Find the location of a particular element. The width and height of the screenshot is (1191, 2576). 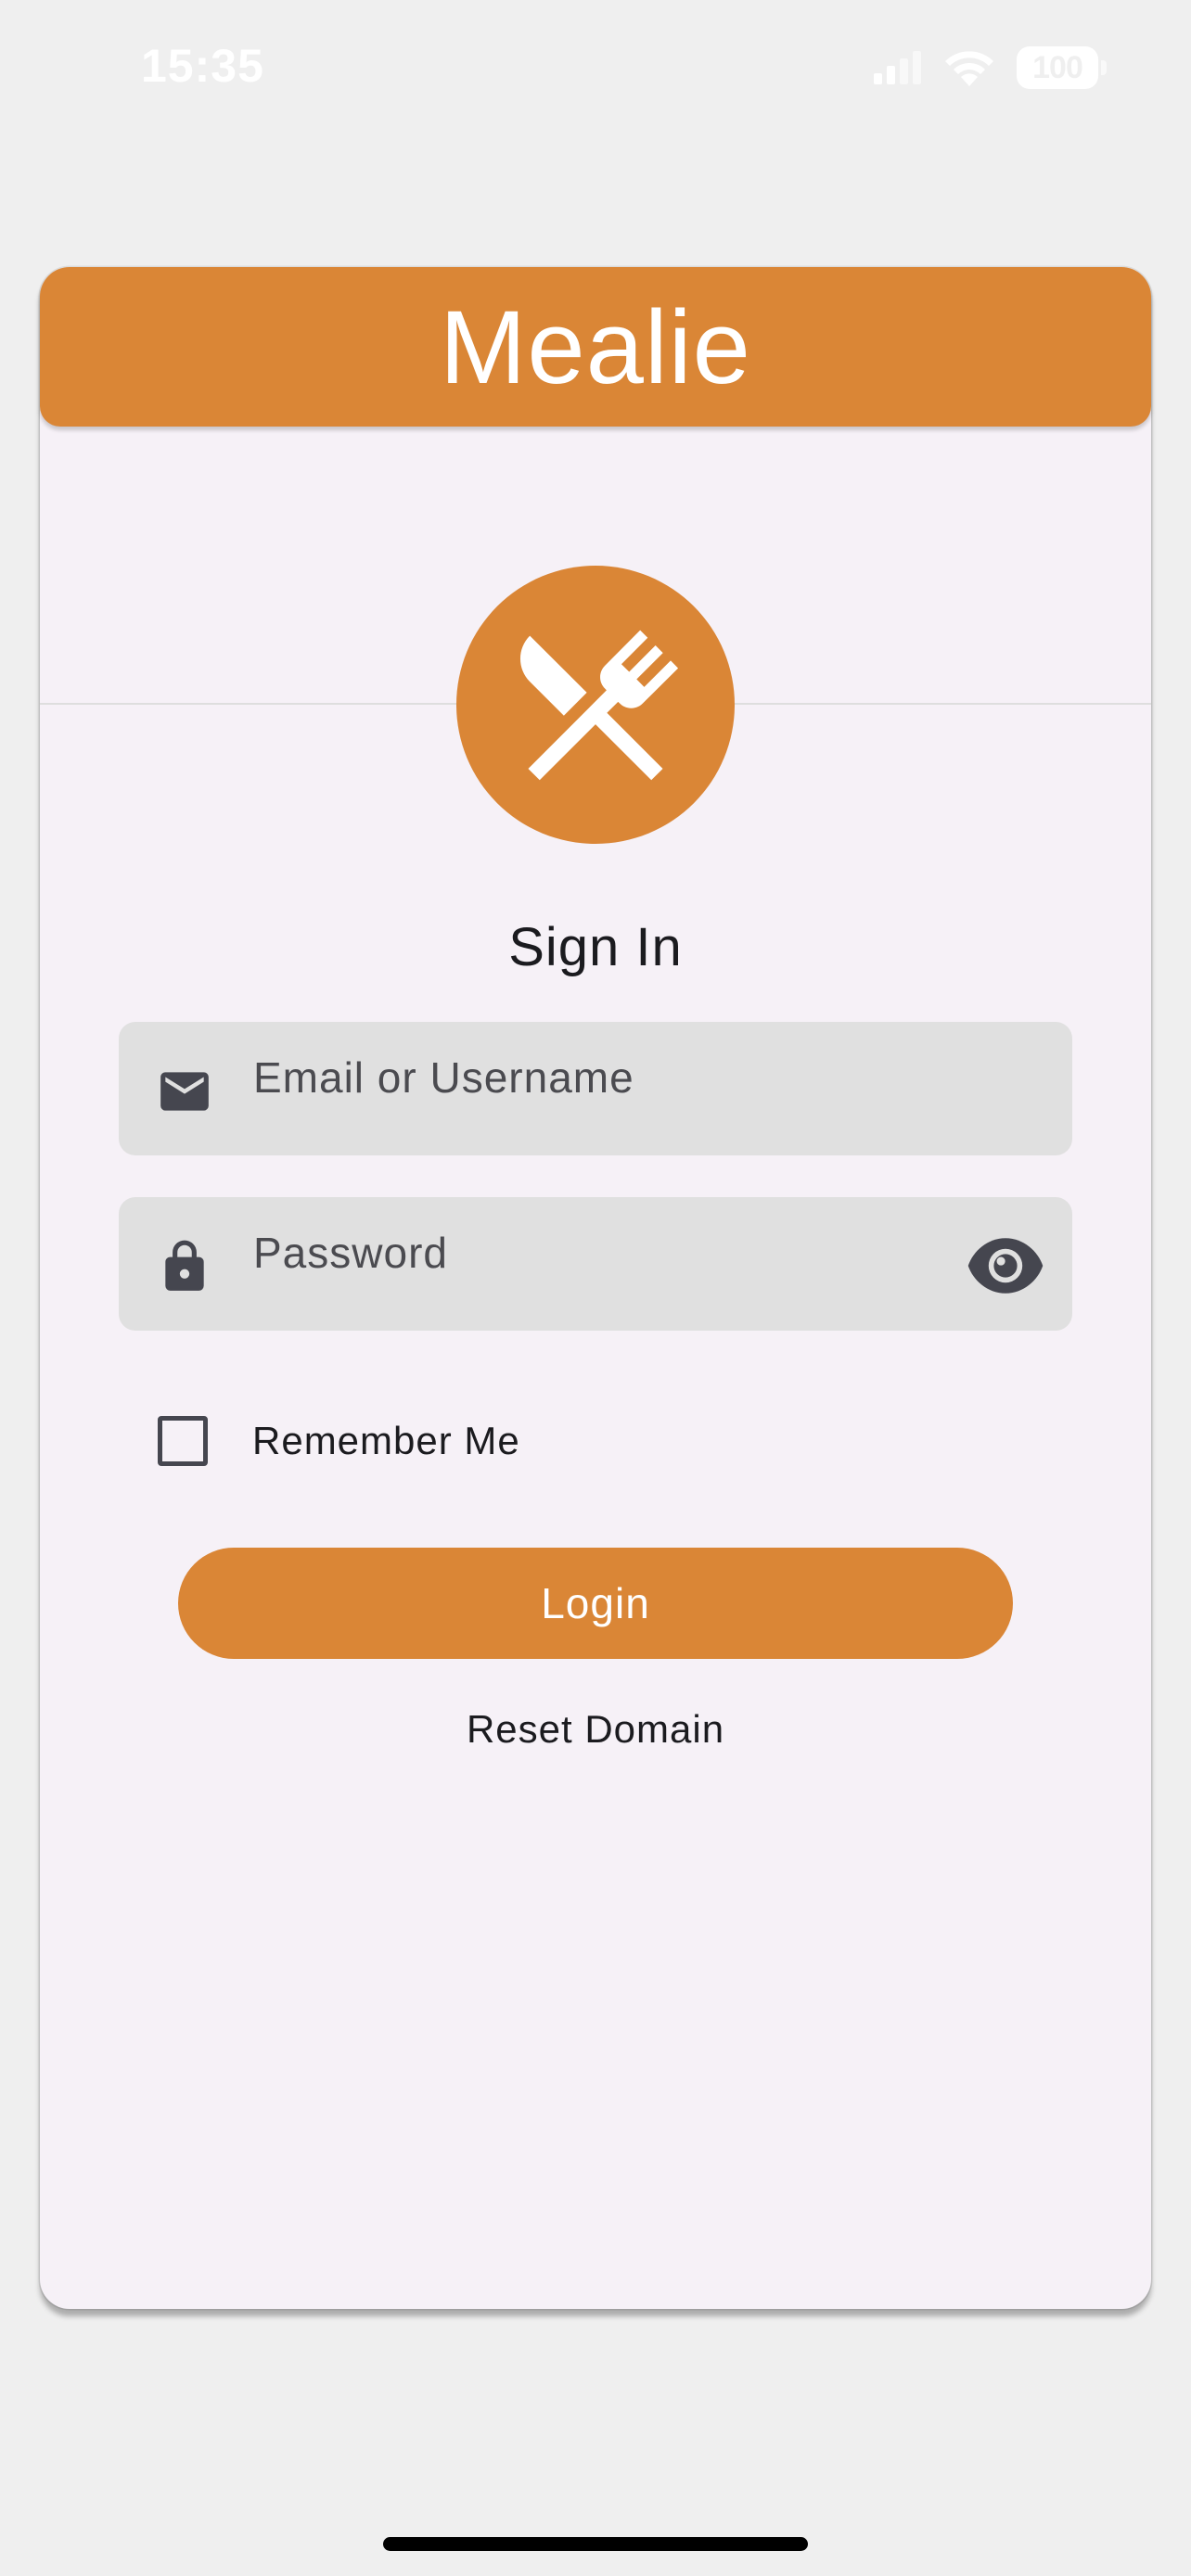

login-button: Login is located at coordinates (595, 1604).